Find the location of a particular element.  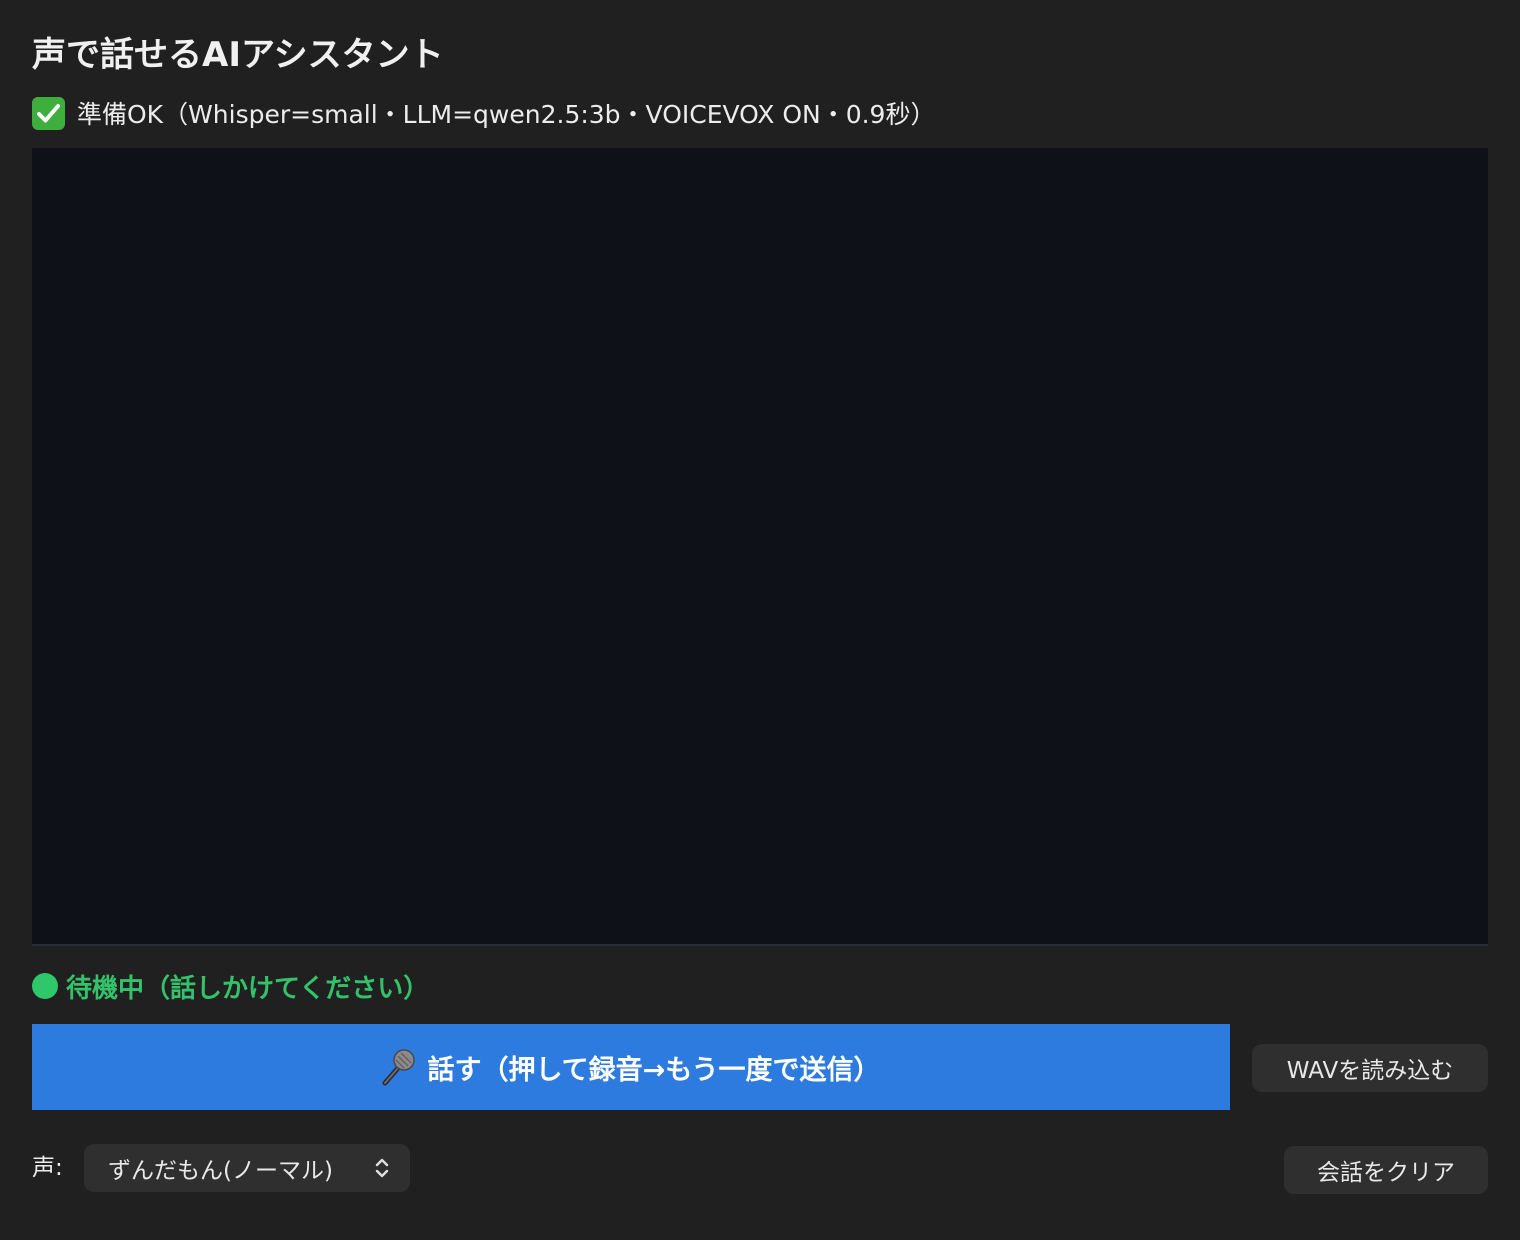

voice-label: 声: is located at coordinates (47, 1168).